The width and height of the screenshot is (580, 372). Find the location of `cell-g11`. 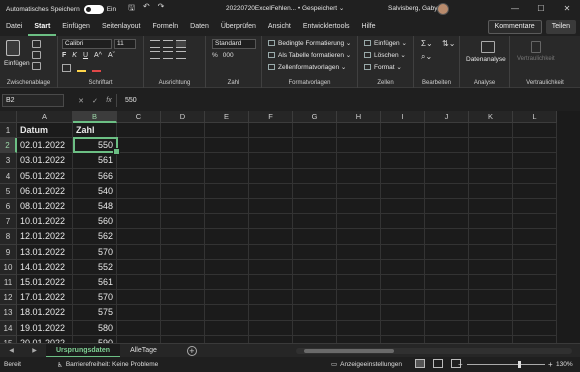

cell-g11 is located at coordinates (315, 283).